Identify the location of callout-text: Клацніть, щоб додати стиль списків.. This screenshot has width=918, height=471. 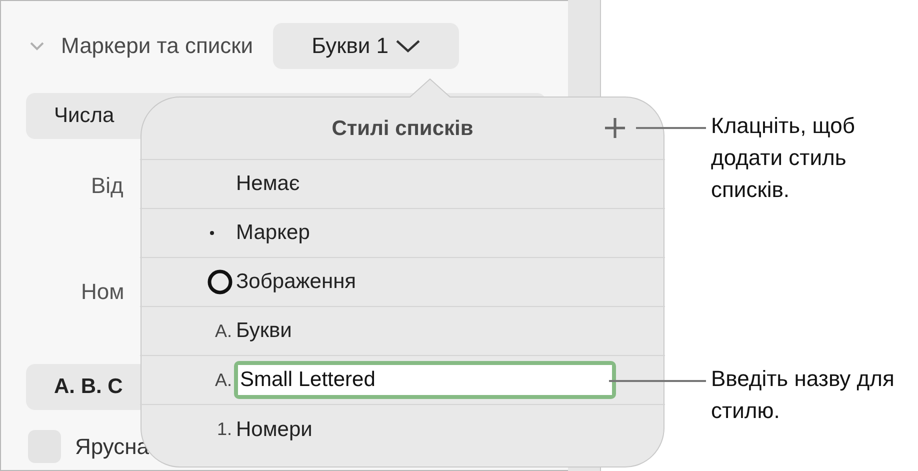
(783, 158).